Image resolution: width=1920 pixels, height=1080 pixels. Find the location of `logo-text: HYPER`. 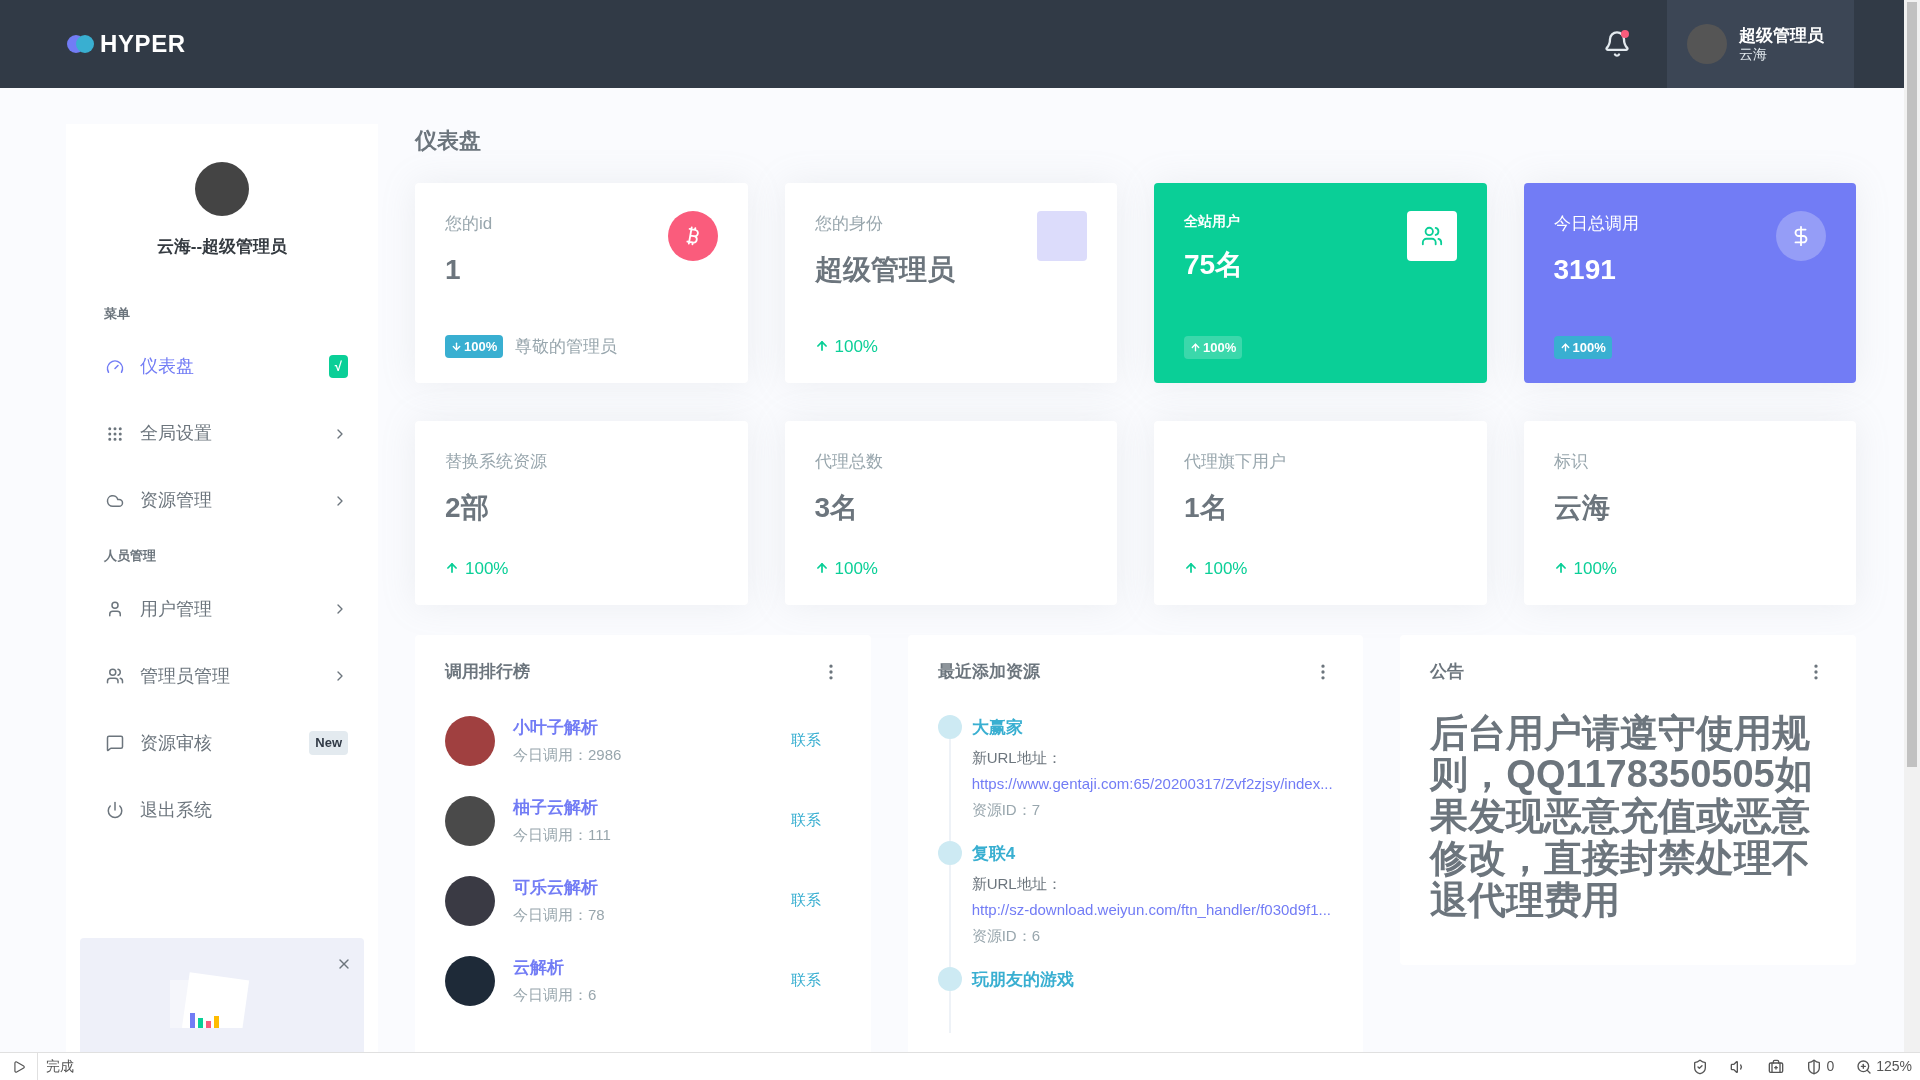

logo-text: HYPER is located at coordinates (143, 44).